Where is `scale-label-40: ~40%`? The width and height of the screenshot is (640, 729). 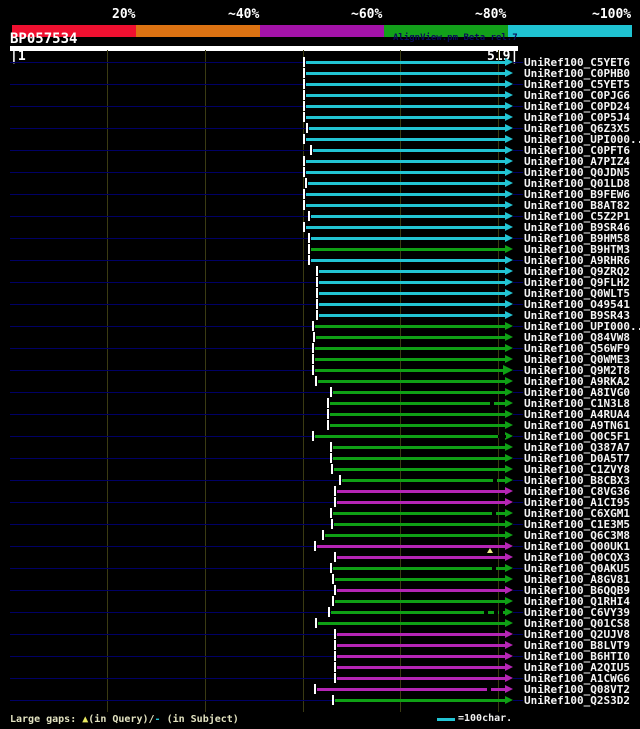
scale-label-40: ~40% is located at coordinates (244, 14).